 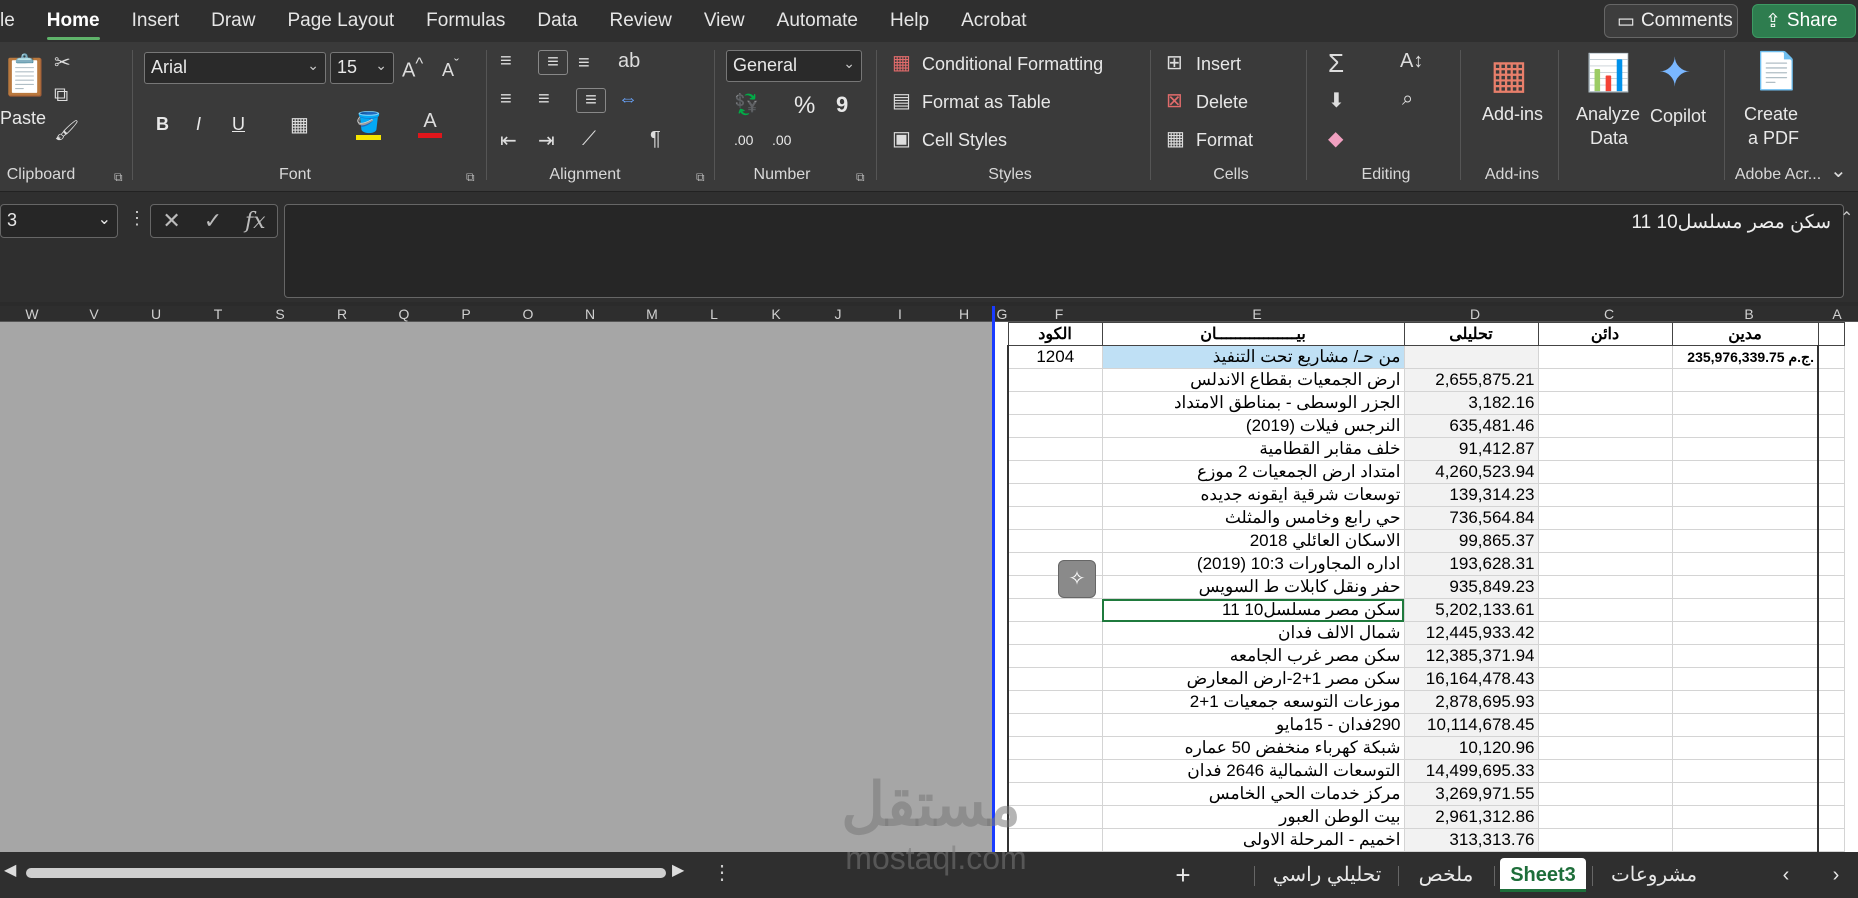 I want to click on header-code: الكود, so click(x=1055, y=334).